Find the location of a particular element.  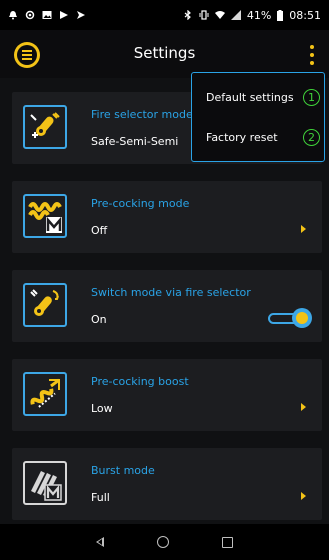

status-bar: 41% 08:51 is located at coordinates (164, 15).